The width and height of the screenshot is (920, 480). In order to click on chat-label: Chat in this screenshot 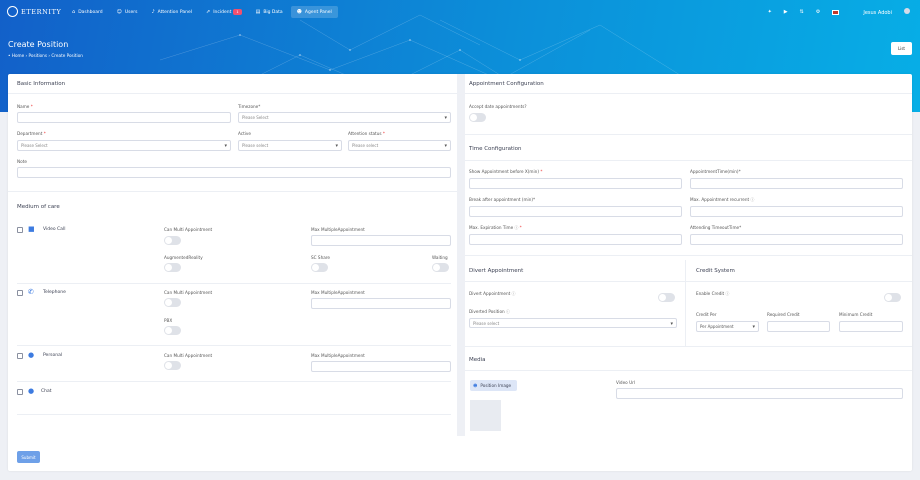, I will do `click(46, 391)`.